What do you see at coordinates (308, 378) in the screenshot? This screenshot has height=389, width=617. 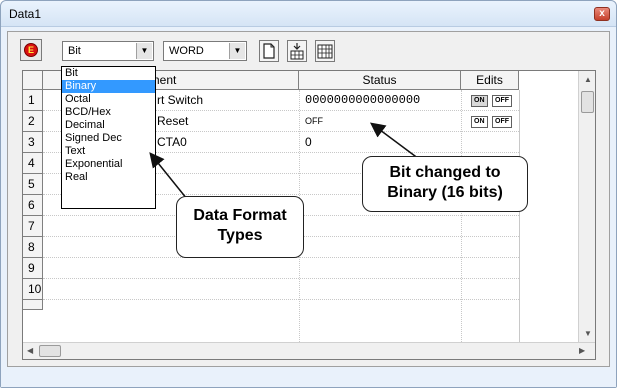 I see `status-bar` at bounding box center [308, 378].